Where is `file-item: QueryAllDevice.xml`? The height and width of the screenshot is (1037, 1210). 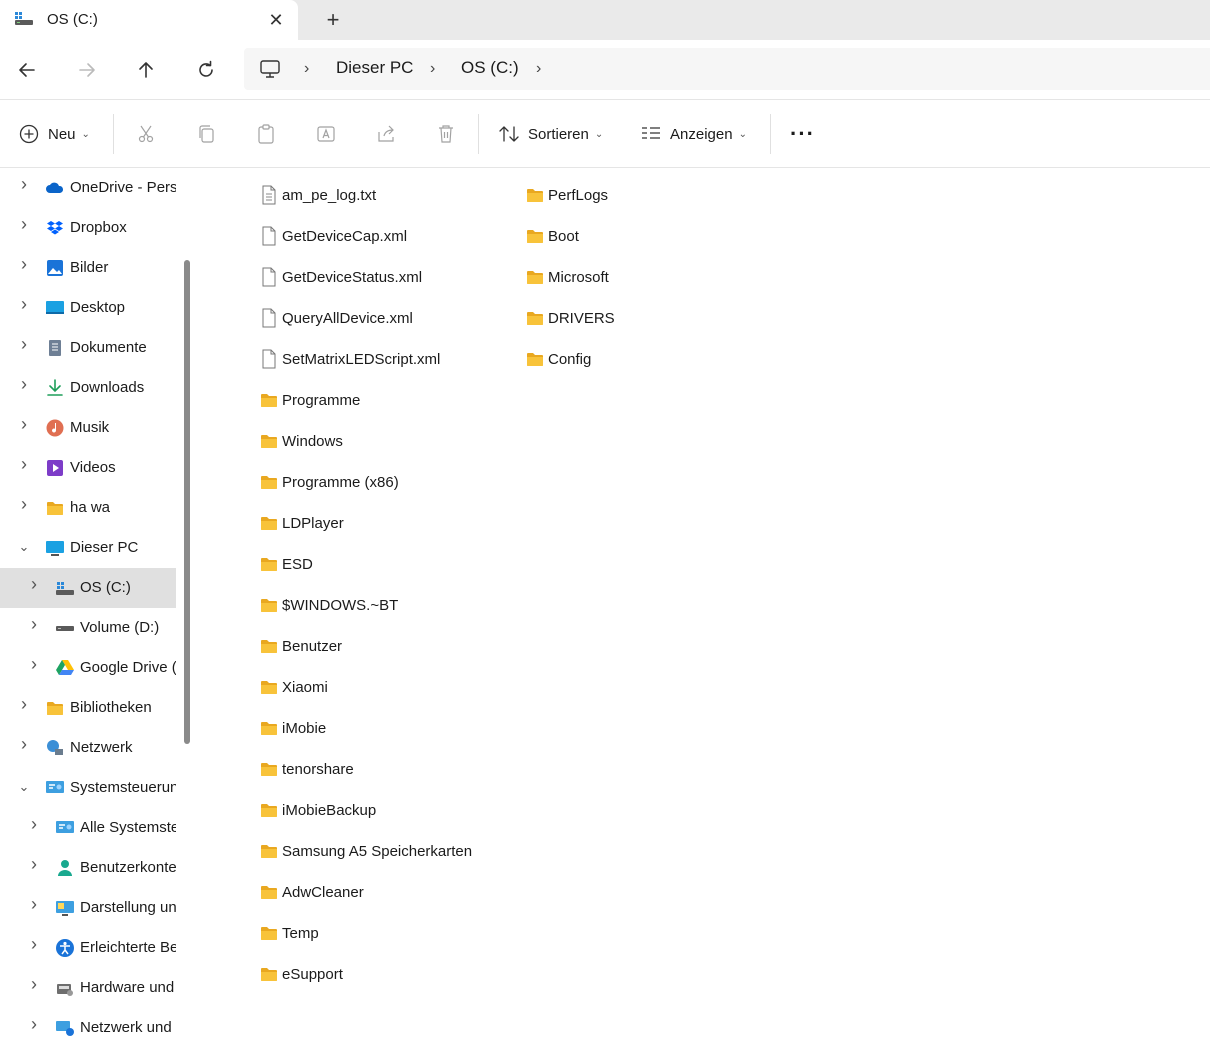
file-item: QueryAllDevice.xml is located at coordinates (380, 319).